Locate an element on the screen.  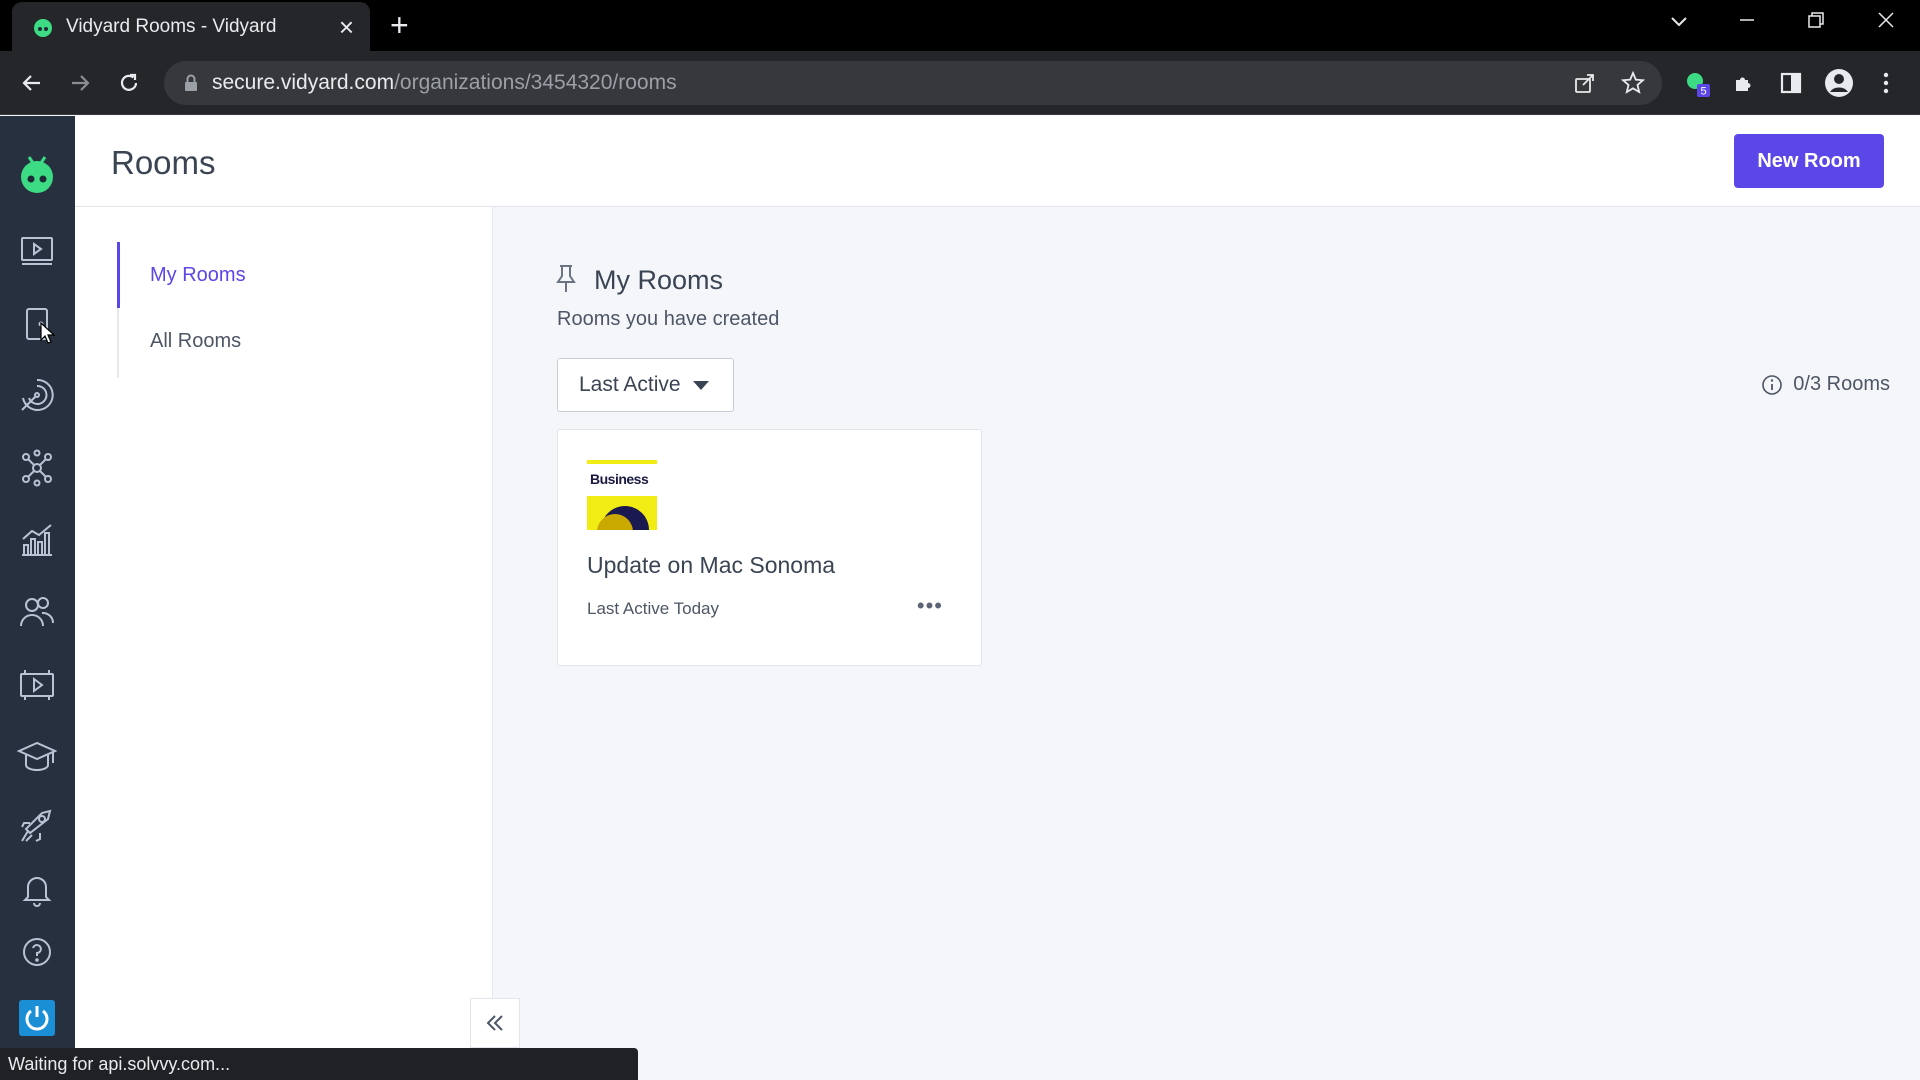
sort-dropdown: Last Active is located at coordinates (645, 385).